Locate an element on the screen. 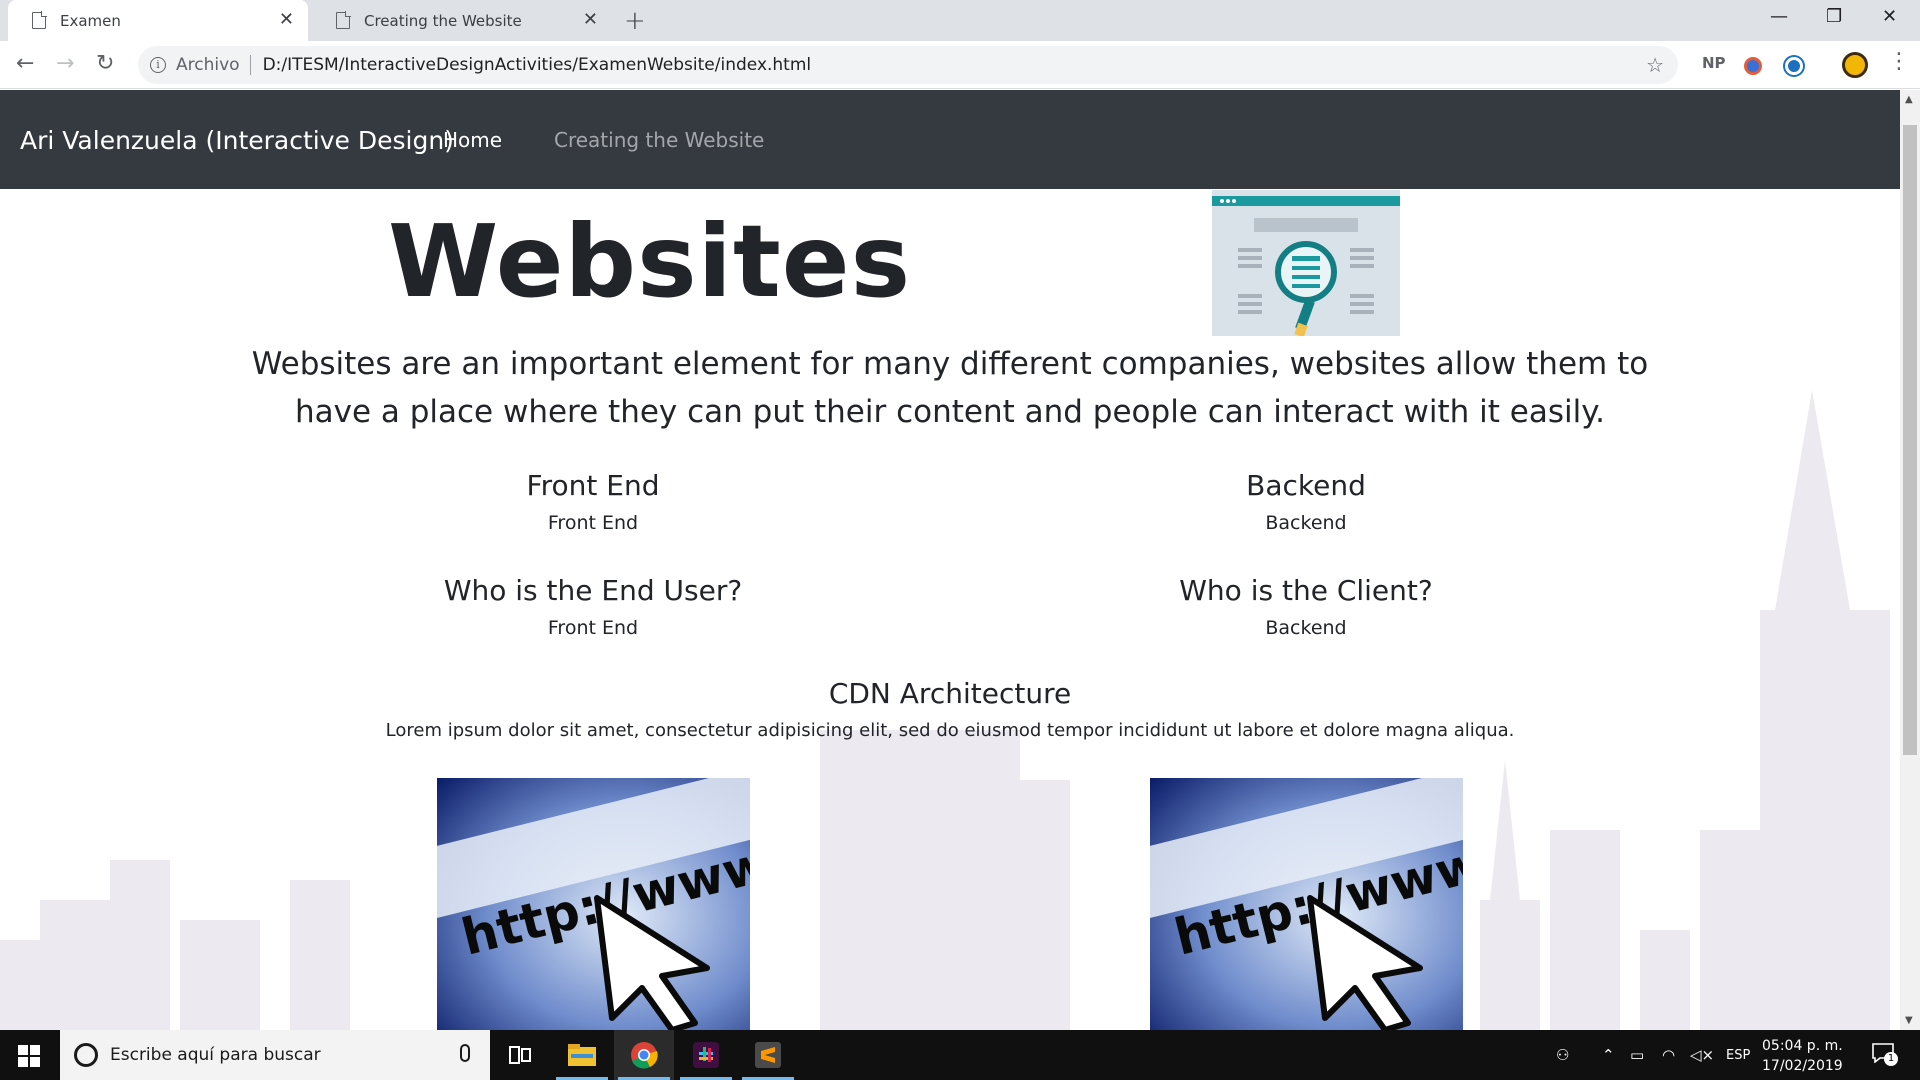  people-icon: ⚇ is located at coordinates (1562, 1055).